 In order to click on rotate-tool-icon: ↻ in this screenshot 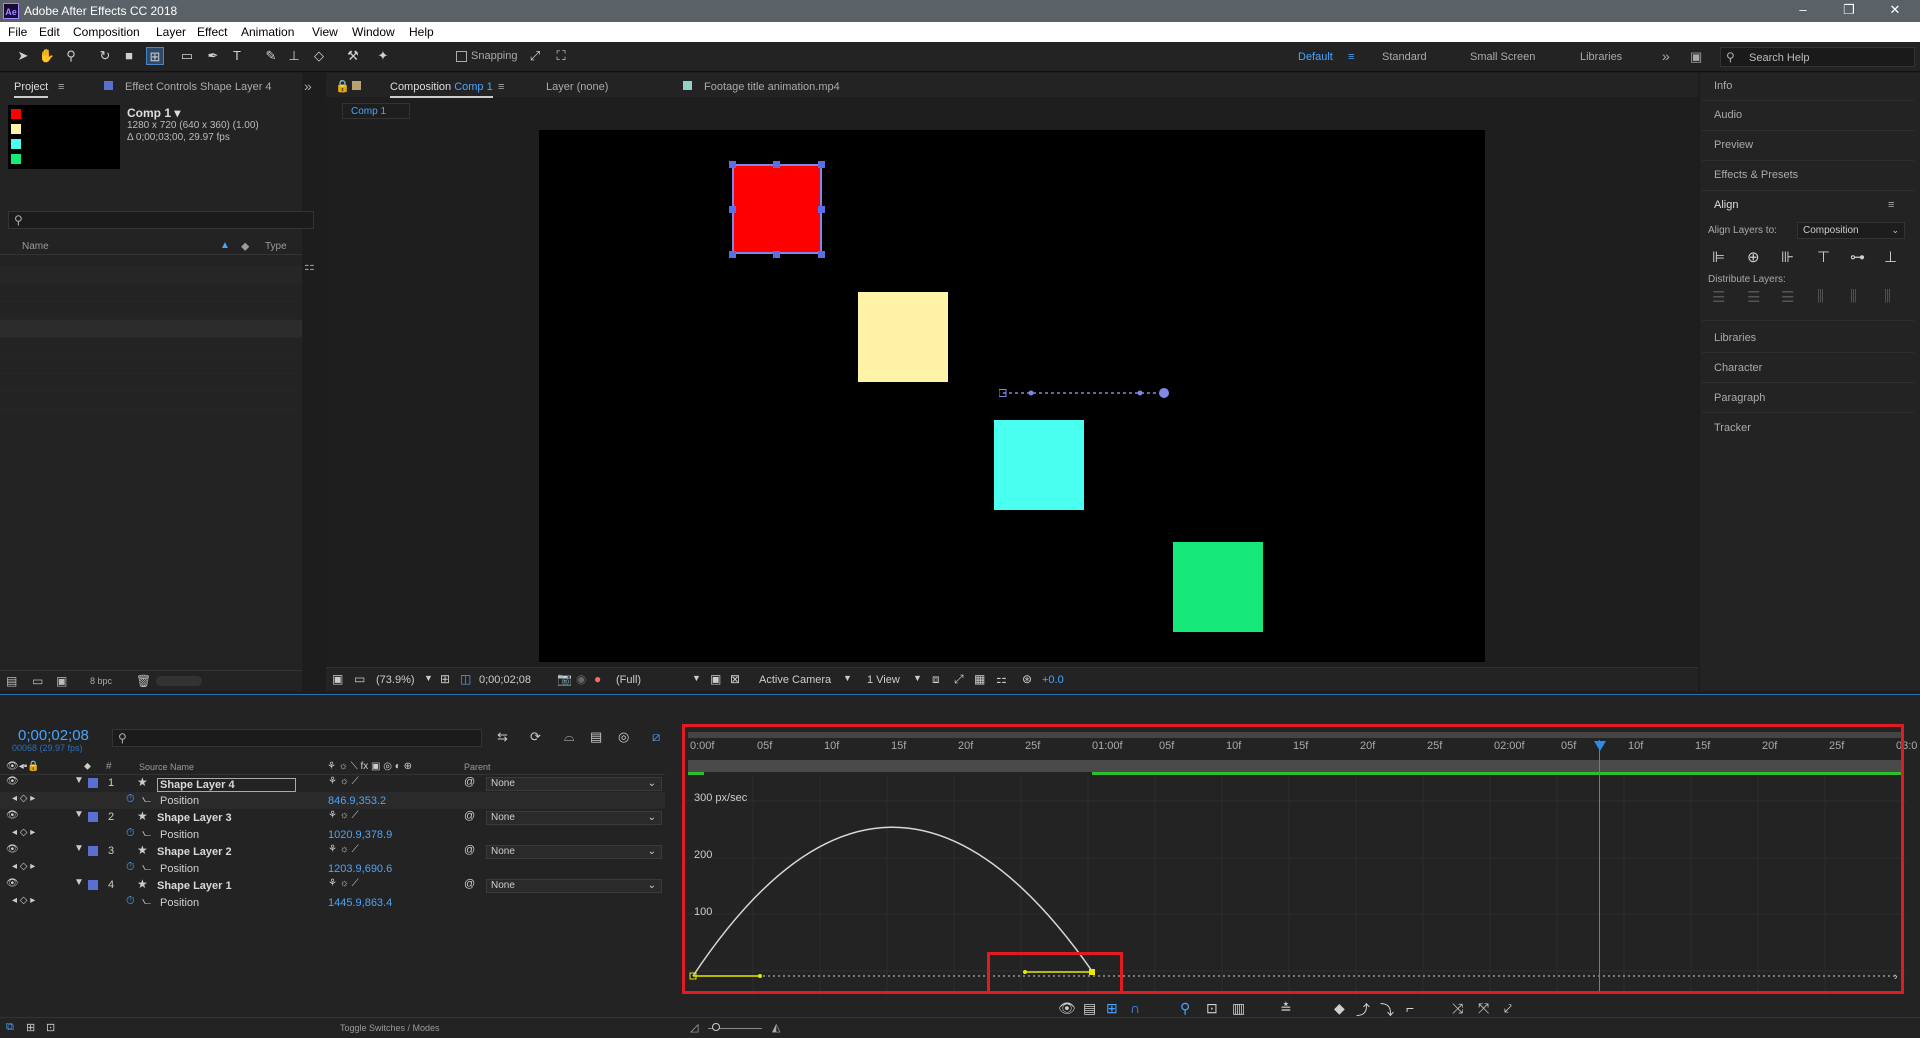, I will do `click(105, 56)`.